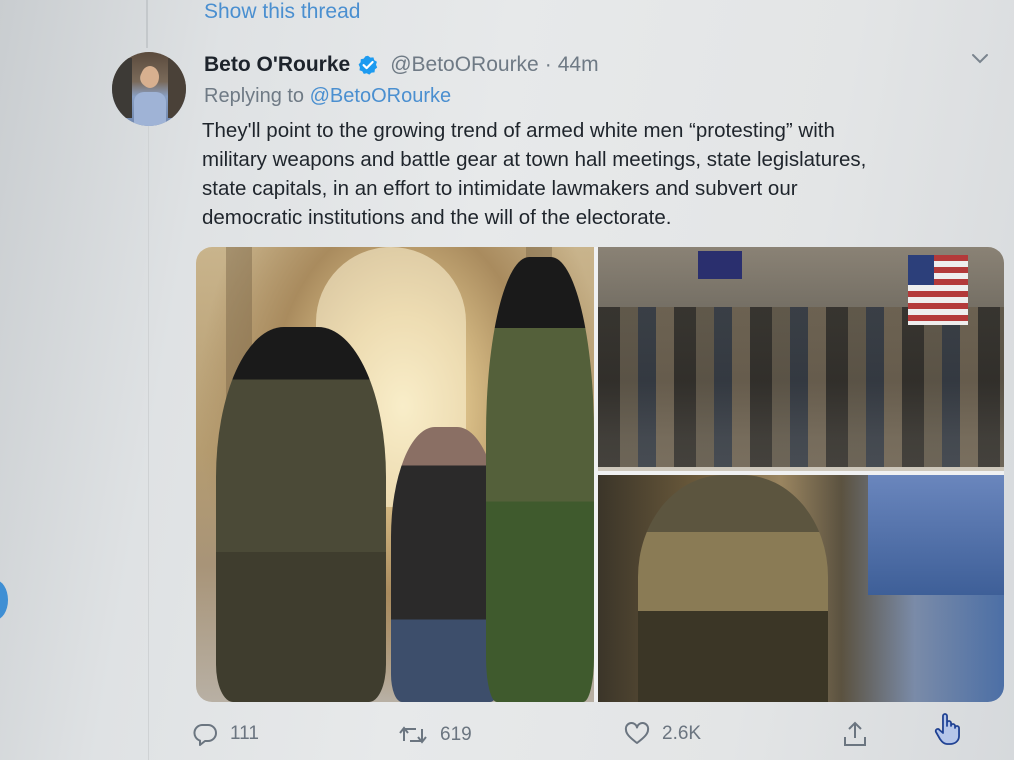 The width and height of the screenshot is (1014, 760). Describe the element at coordinates (980, 59) in the screenshot. I see `chevron-down-icon` at that location.